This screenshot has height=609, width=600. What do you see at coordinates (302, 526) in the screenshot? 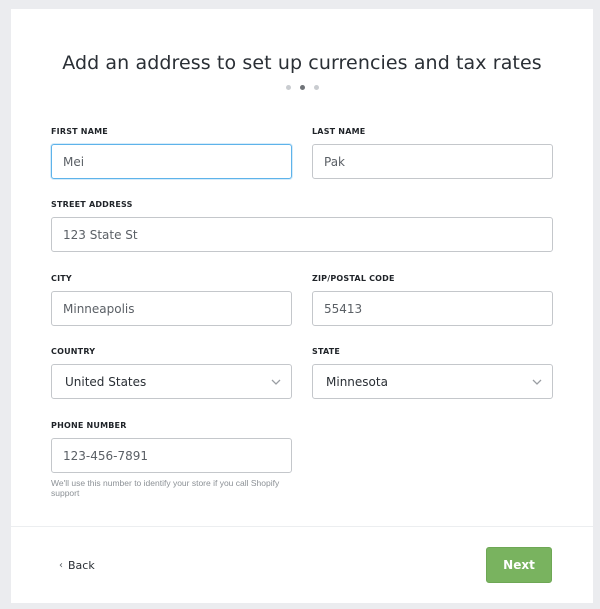
I see `footer-divider` at bounding box center [302, 526].